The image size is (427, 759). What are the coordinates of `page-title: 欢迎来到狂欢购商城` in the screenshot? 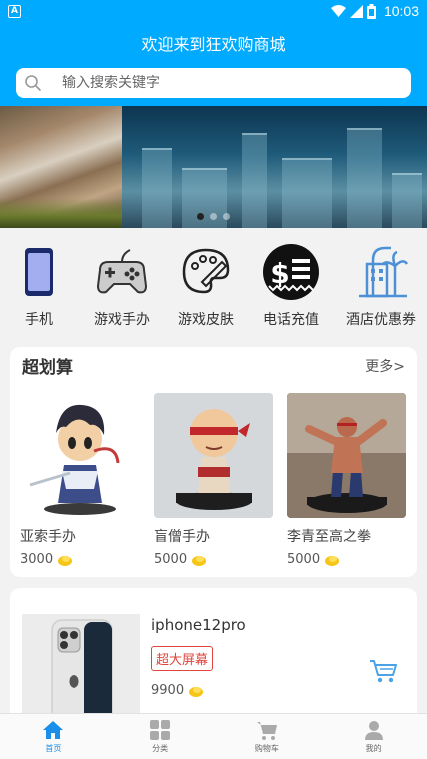 It's located at (213, 44).